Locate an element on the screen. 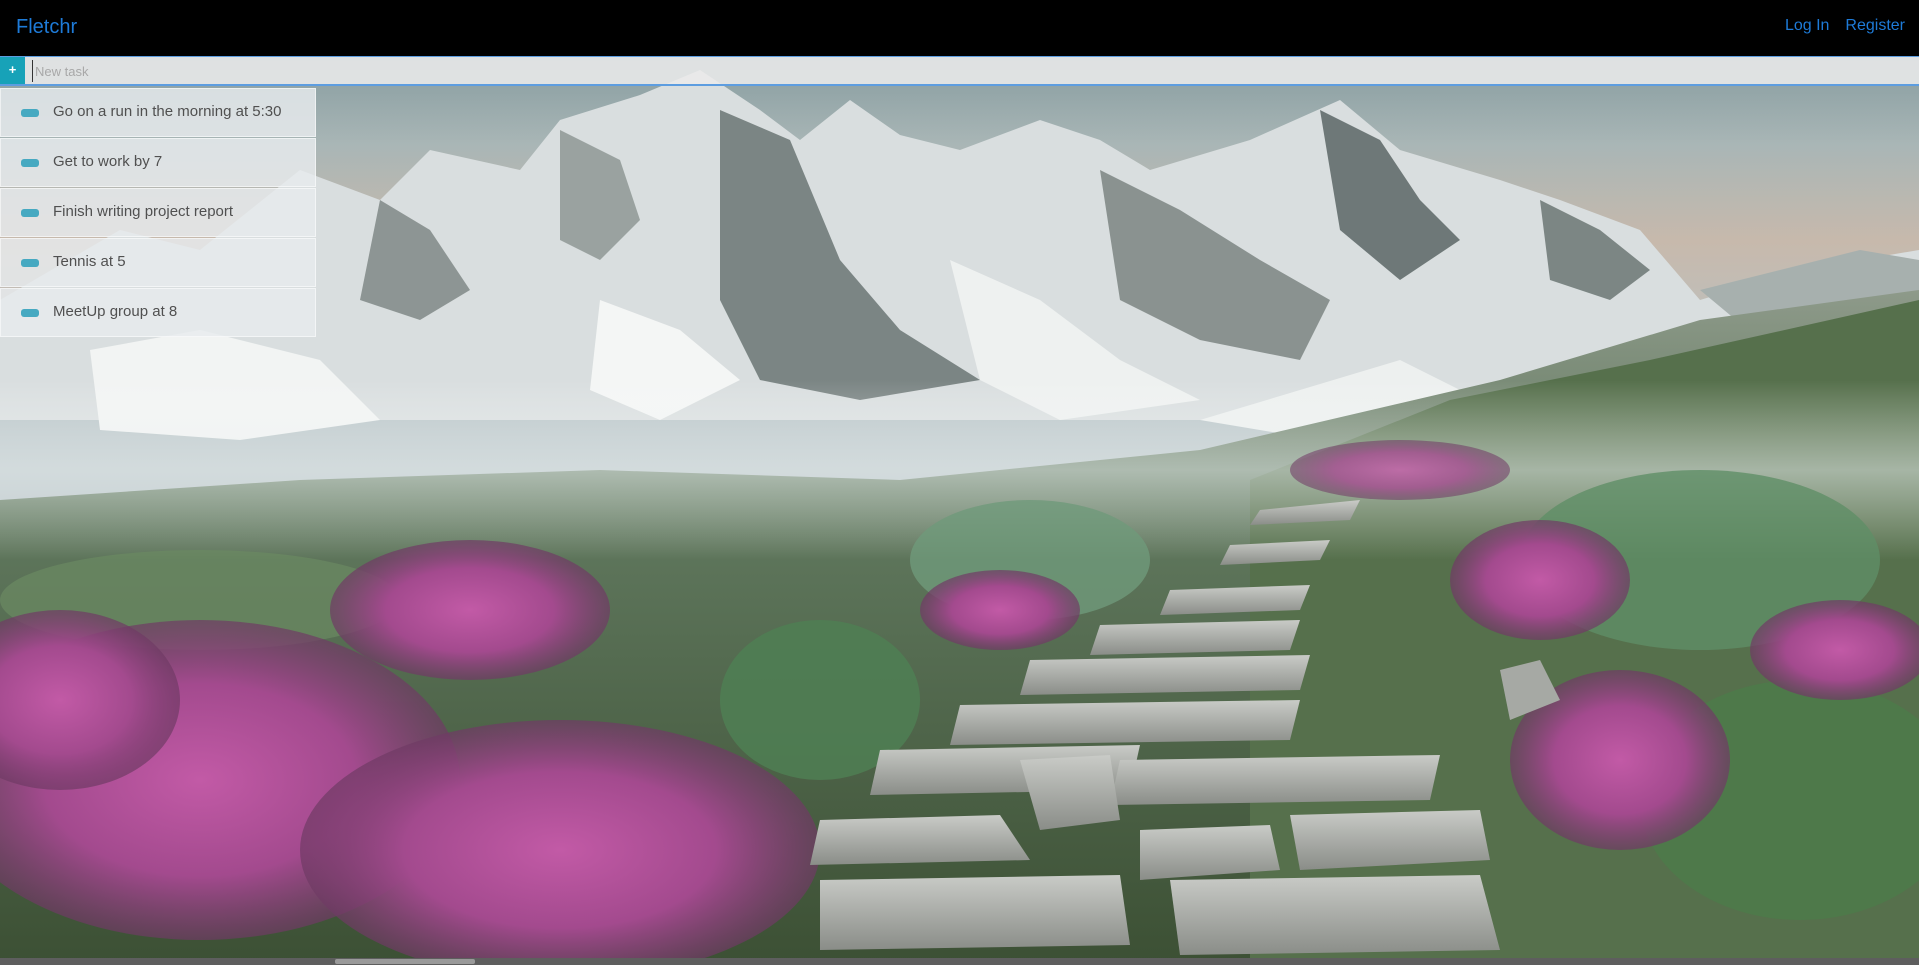 The height and width of the screenshot is (965, 1919). task-item: Get to work by 7 is located at coordinates (158, 162).